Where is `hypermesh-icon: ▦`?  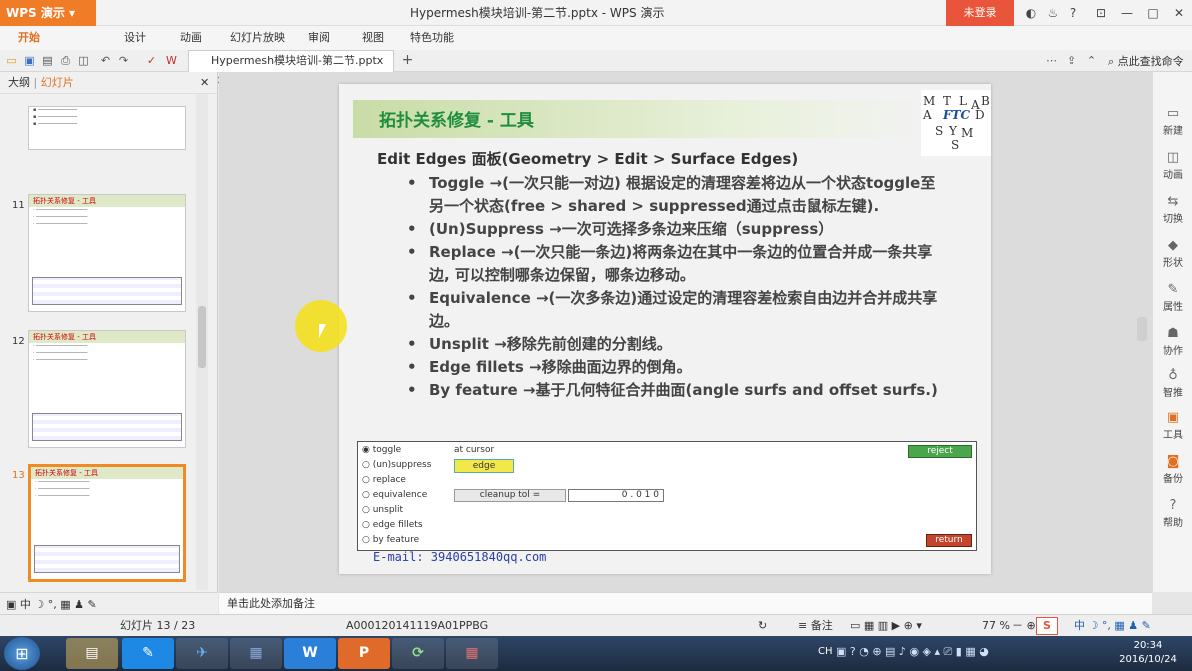
hypermesh-icon: ▦ is located at coordinates (256, 653).